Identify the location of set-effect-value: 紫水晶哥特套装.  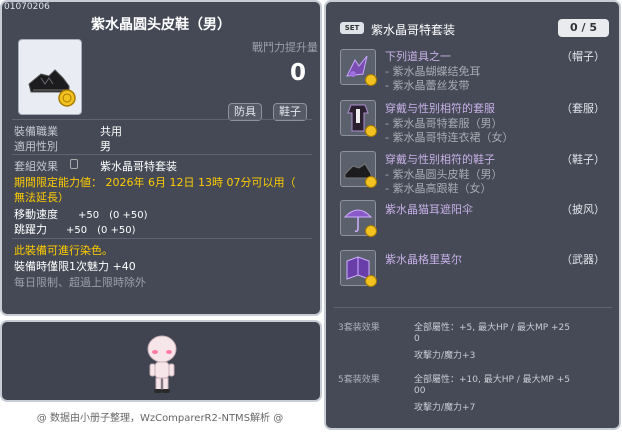
(138, 166).